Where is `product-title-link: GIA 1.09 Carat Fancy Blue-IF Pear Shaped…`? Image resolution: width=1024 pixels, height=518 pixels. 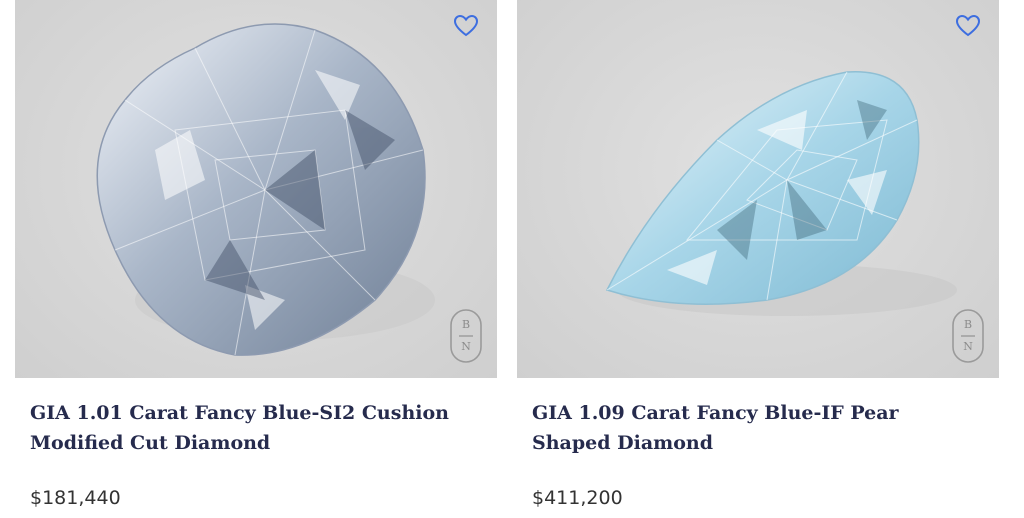
product-title-link: GIA 1.09 Carat Fancy Blue-IF Pear Shaped… is located at coordinates (757, 428).